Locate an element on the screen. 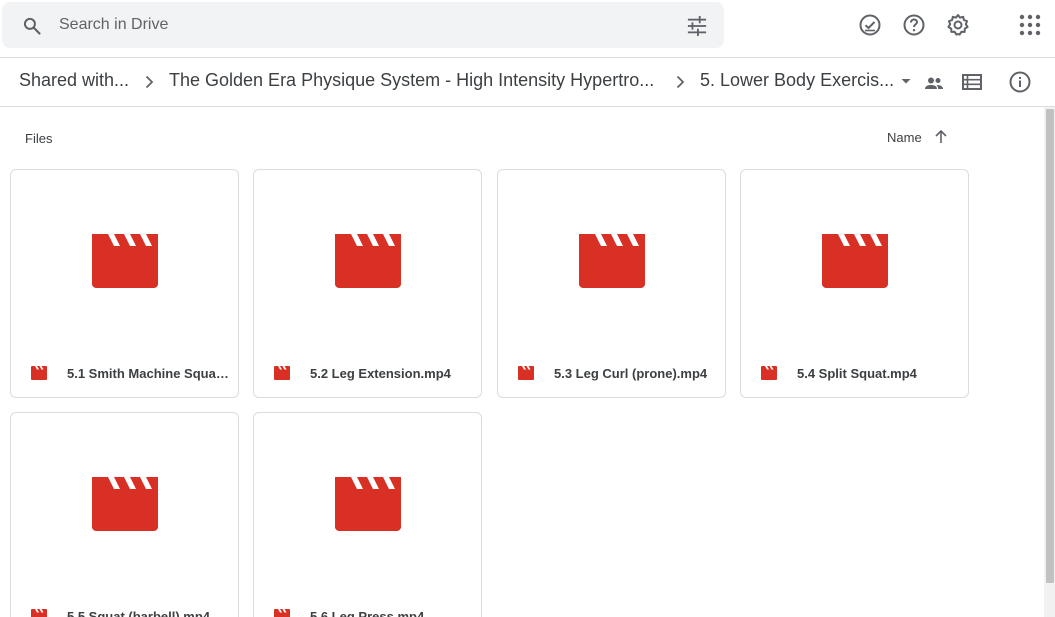 Image resolution: width=1055 pixels, height=617 pixels. info-icon is located at coordinates (1020, 82).